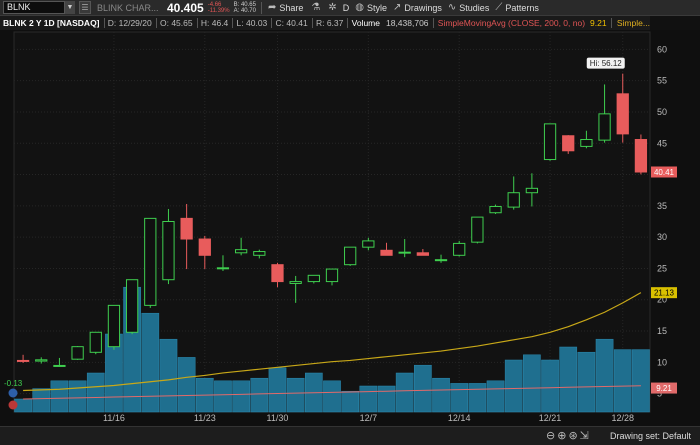  I want to click on studies-label: Studies, so click(474, 7).